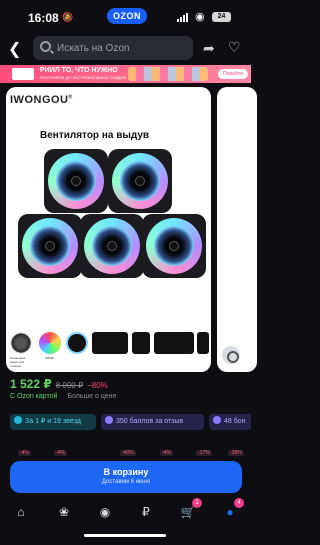  What do you see at coordinates (126, 472) in the screenshot?
I see `cart-button-label: В корзину` at bounding box center [126, 472].